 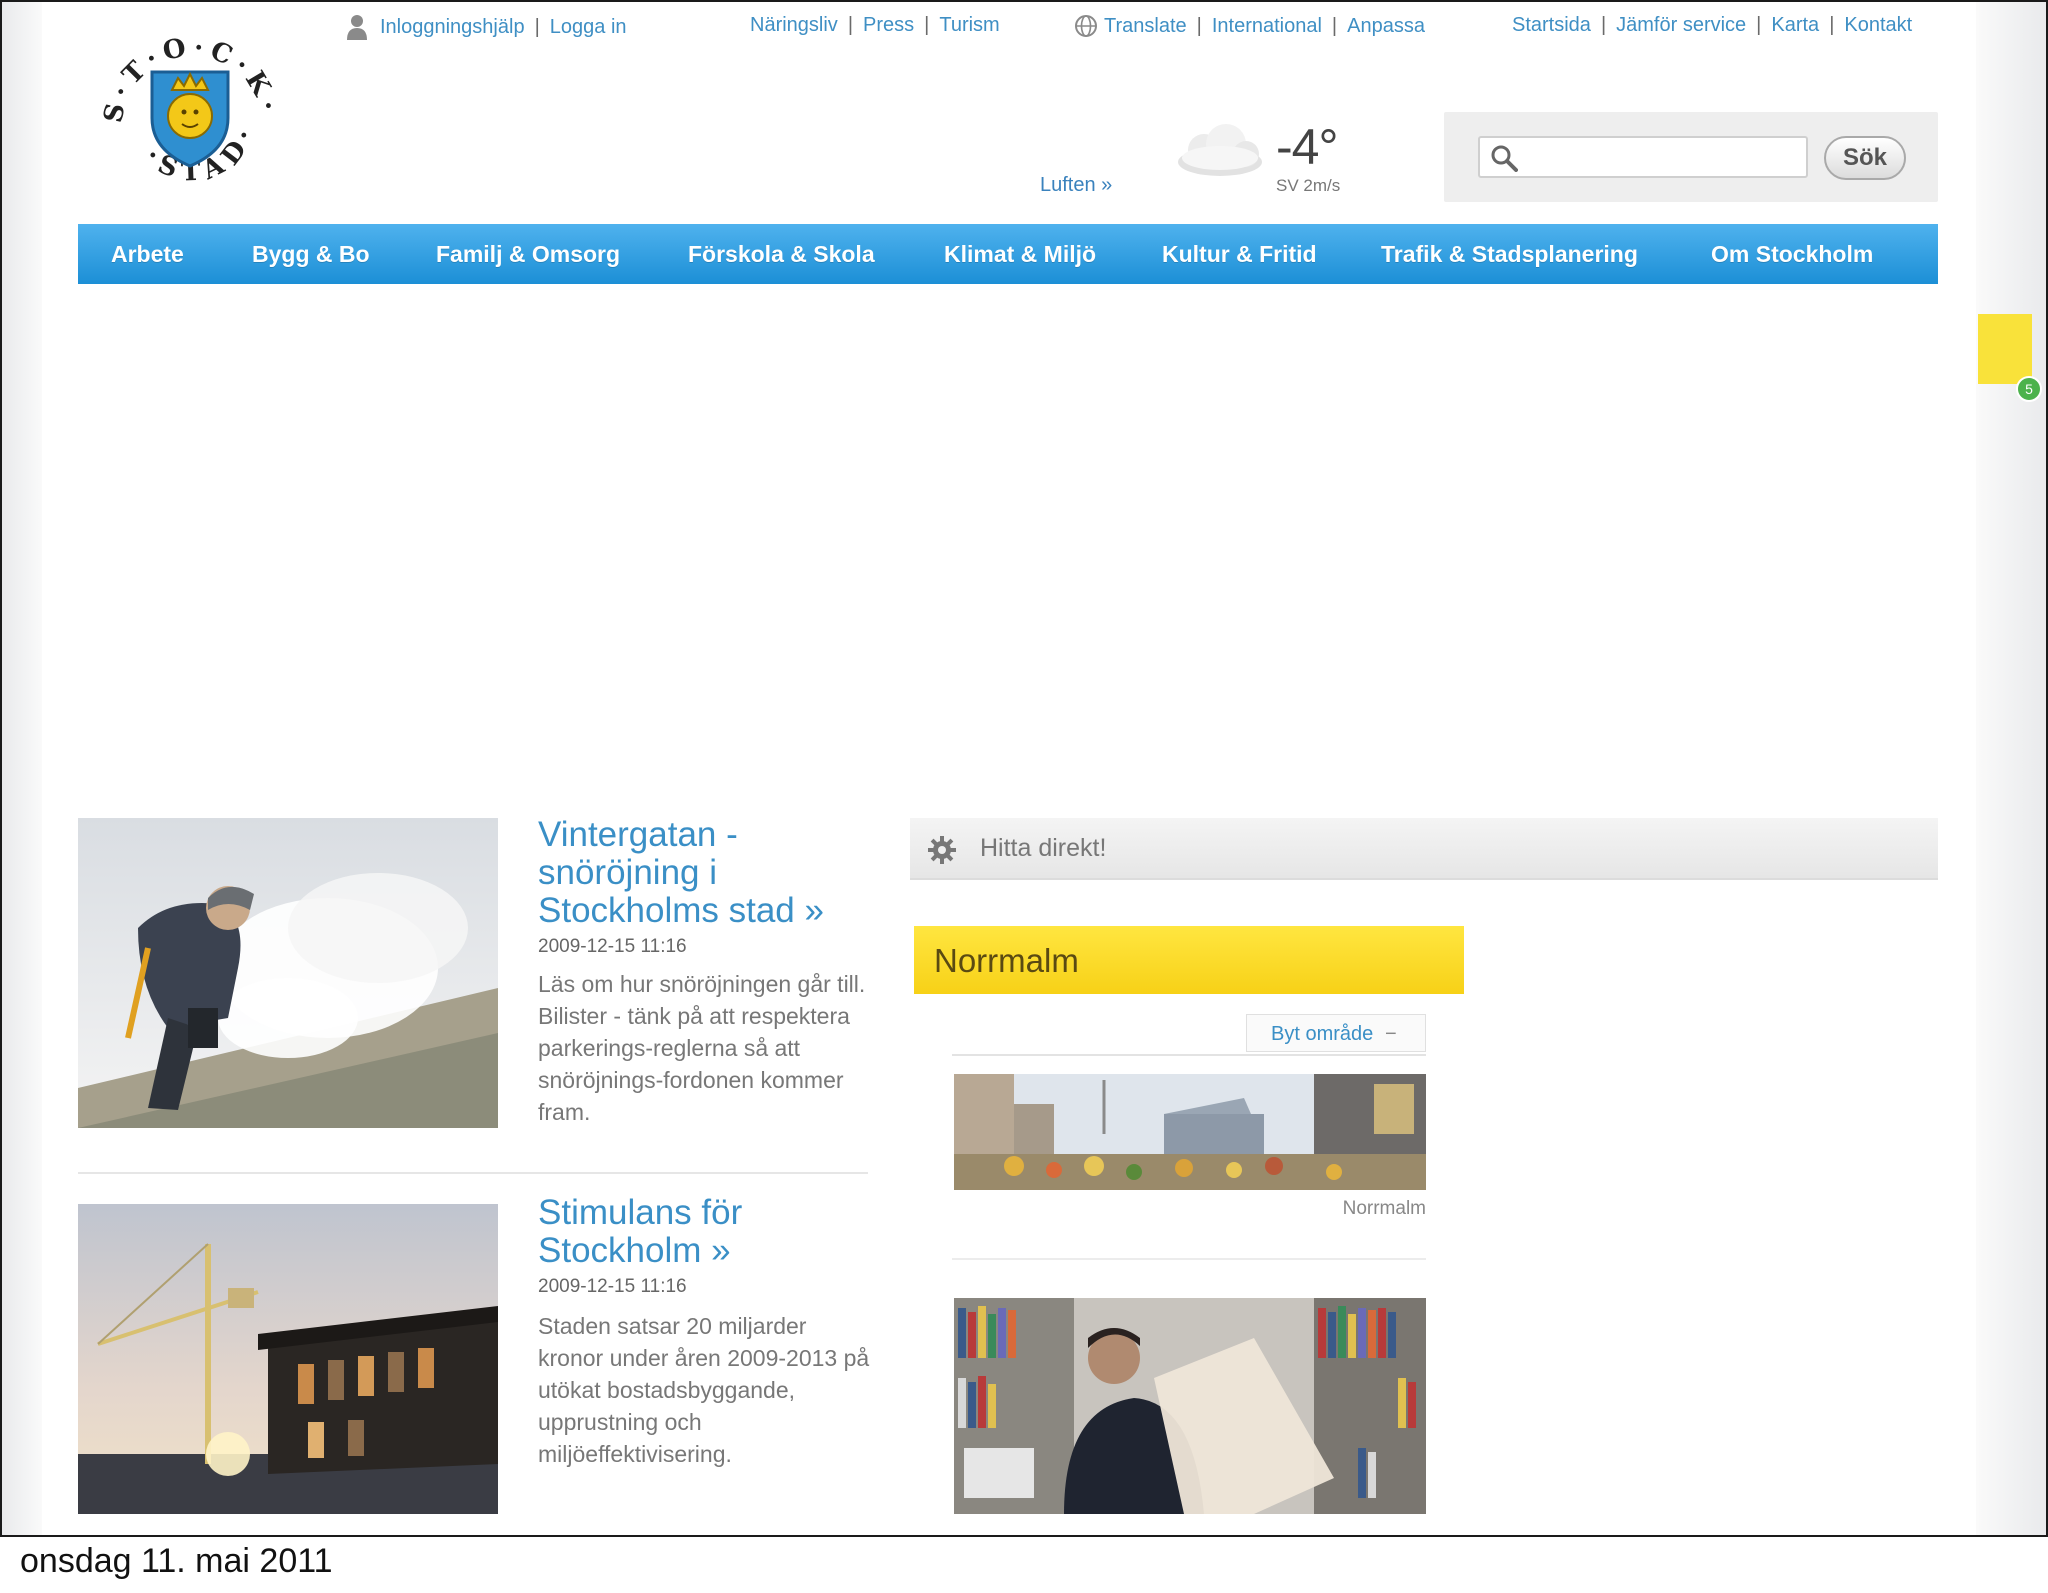 What do you see at coordinates (452, 27) in the screenshot?
I see `login-help-link: Inloggningshjälp` at bounding box center [452, 27].